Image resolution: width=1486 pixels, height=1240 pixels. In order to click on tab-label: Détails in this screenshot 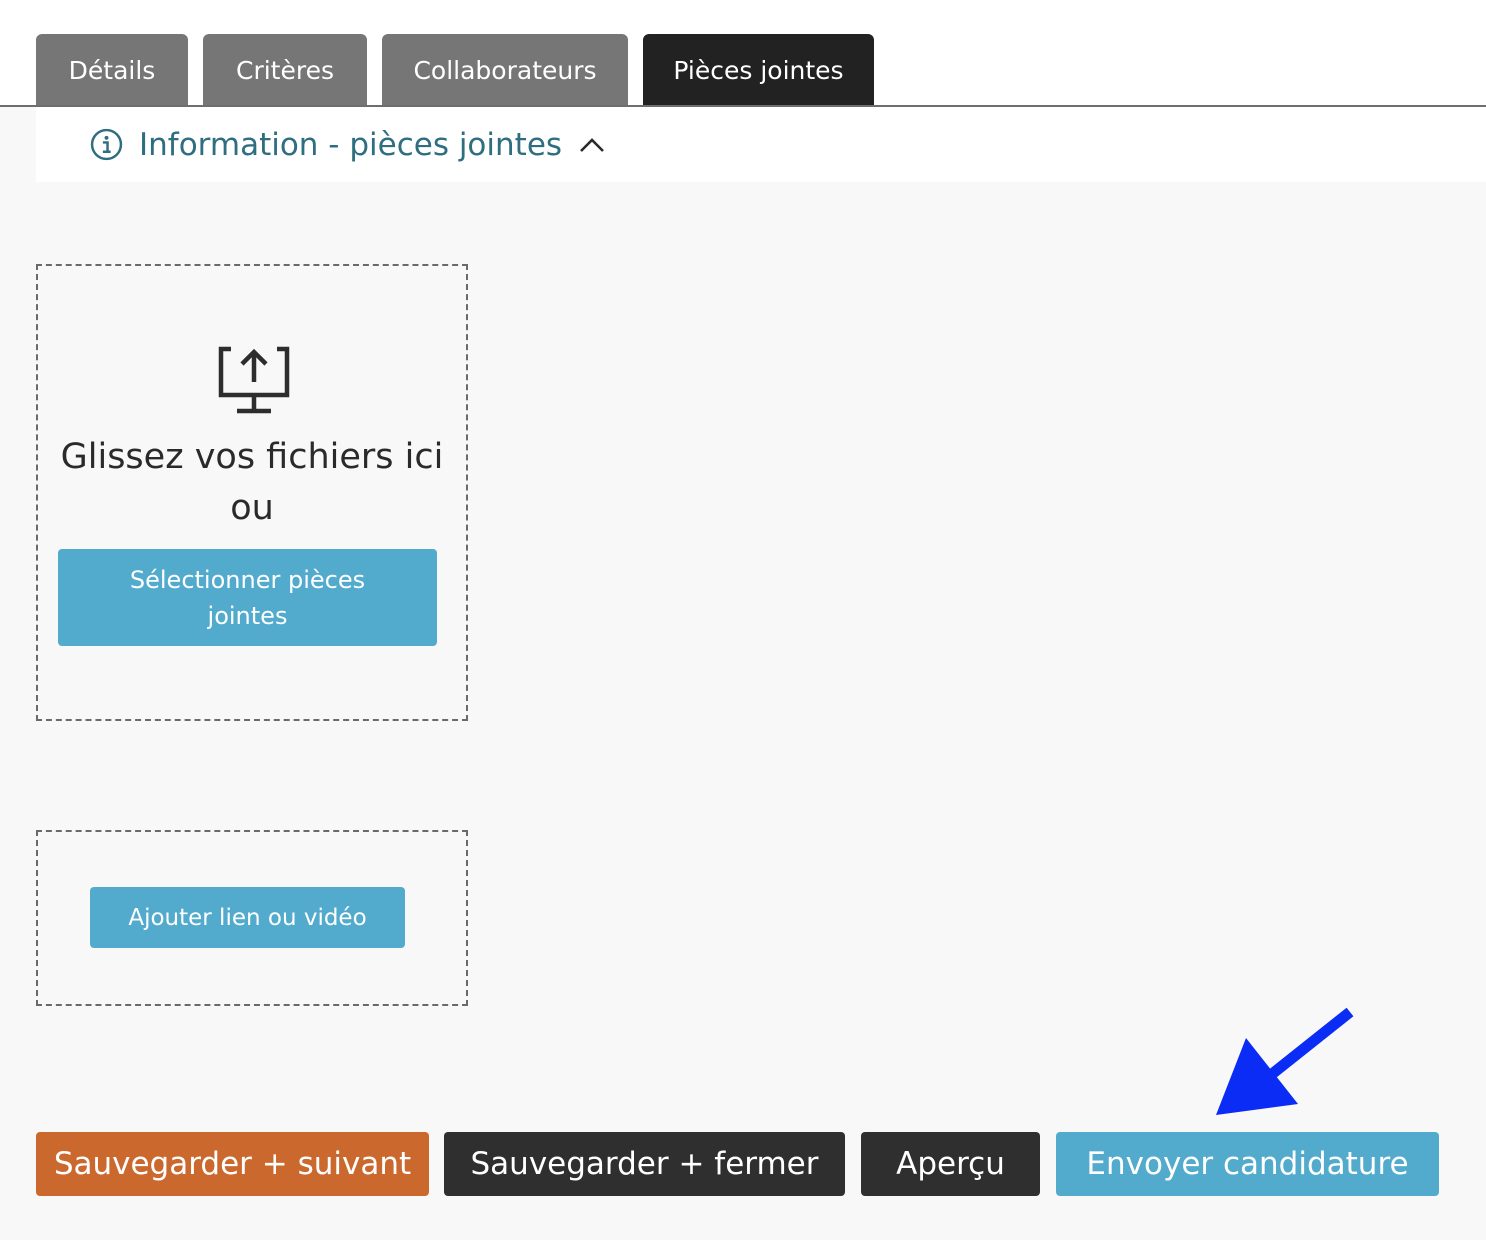, I will do `click(112, 70)`.